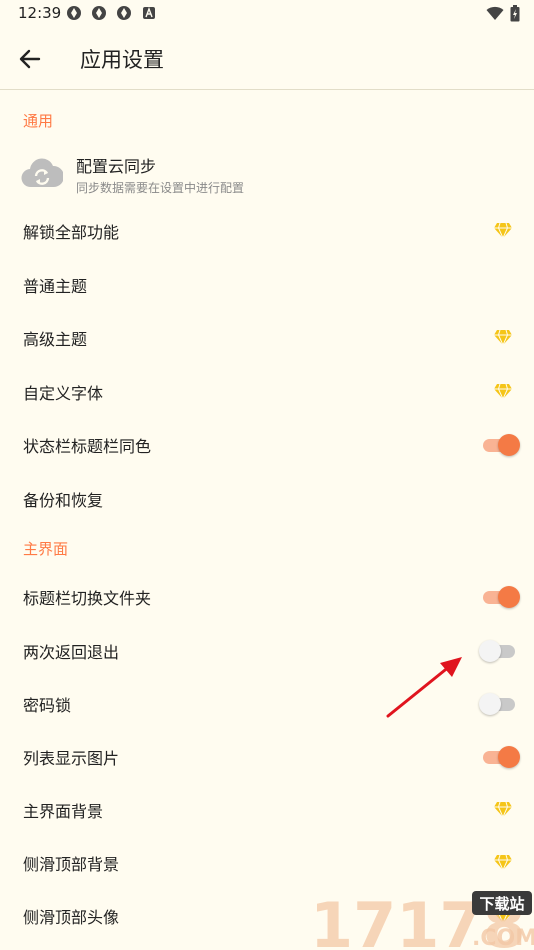 This screenshot has width=534, height=950. Describe the element at coordinates (500, 597) in the screenshot. I see `titlebar-switch-folder-toggle` at that location.